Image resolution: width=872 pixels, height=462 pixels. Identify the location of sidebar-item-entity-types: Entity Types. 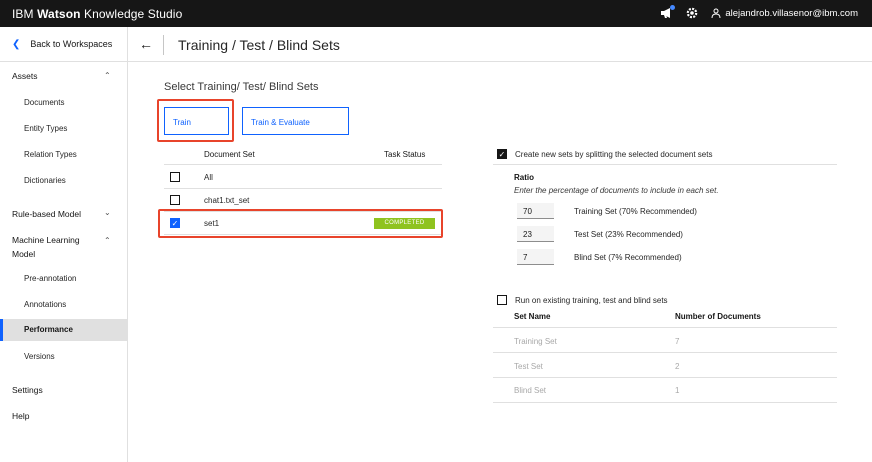
(45, 128).